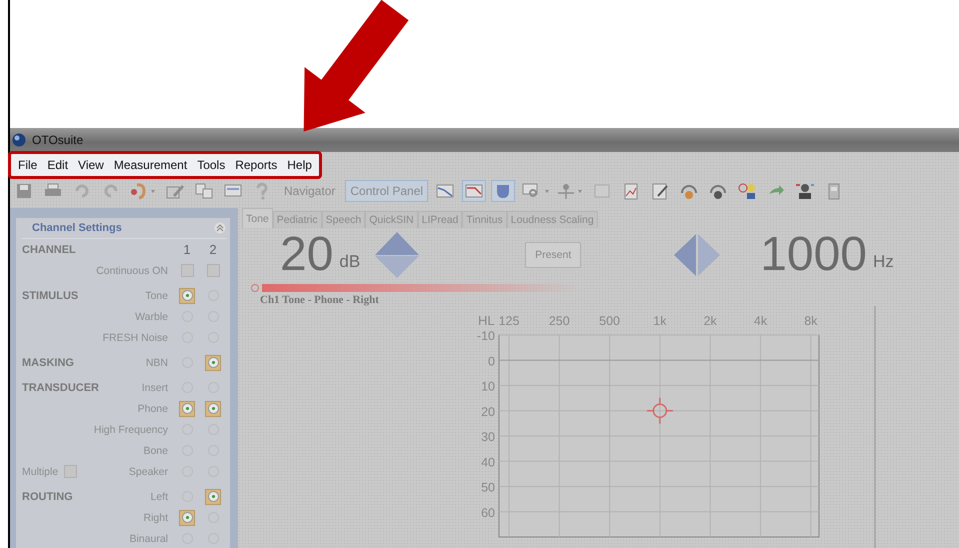  I want to click on tab: Loudness Scaling, so click(552, 219).